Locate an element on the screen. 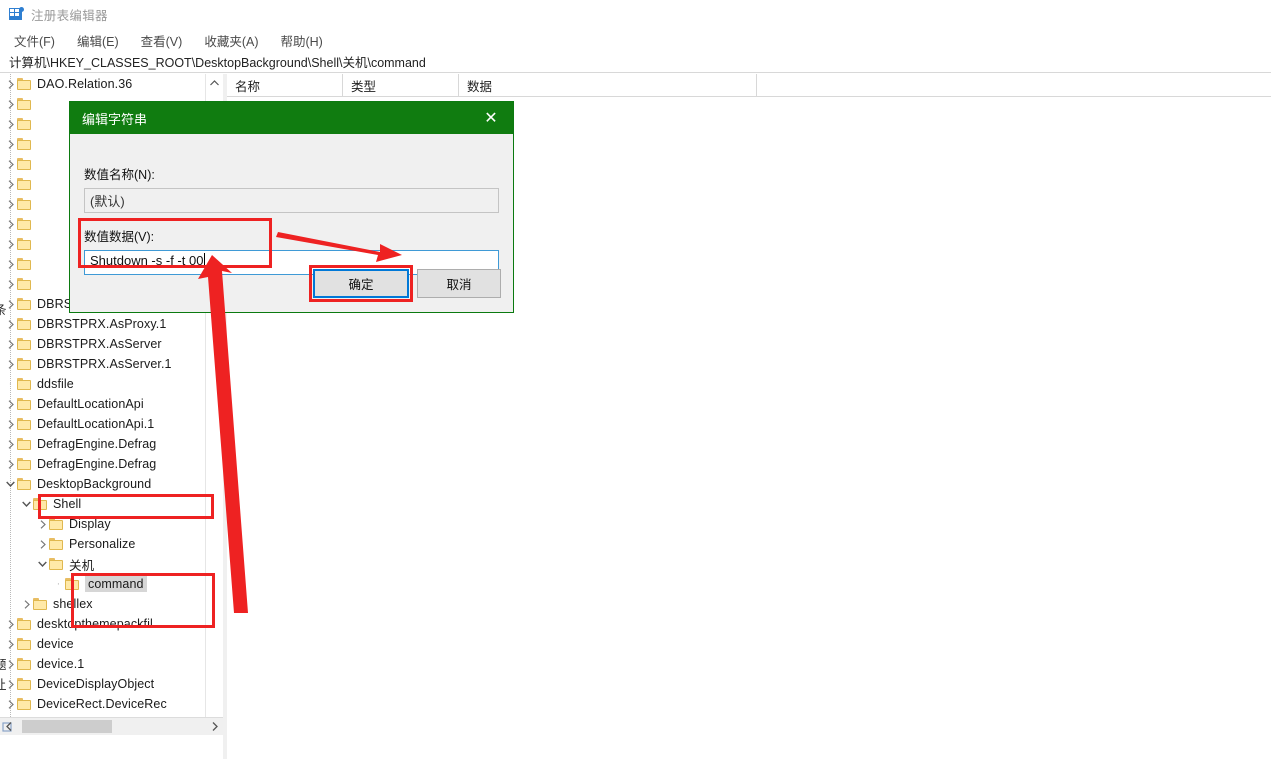 Image resolution: width=1271 pixels, height=759 pixels. value-name-input: (默认) is located at coordinates (291, 200).